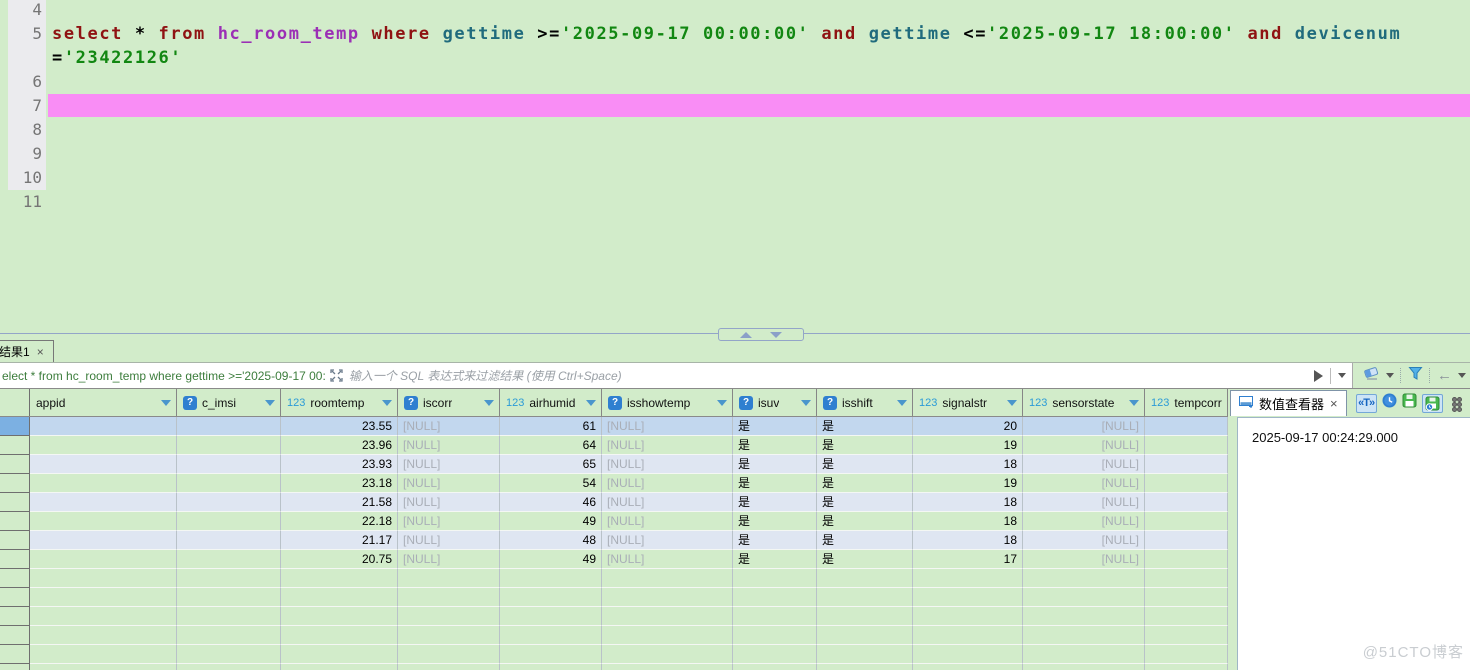  I want to click on column-header-airhumid: 123 airhumid, so click(551, 402).